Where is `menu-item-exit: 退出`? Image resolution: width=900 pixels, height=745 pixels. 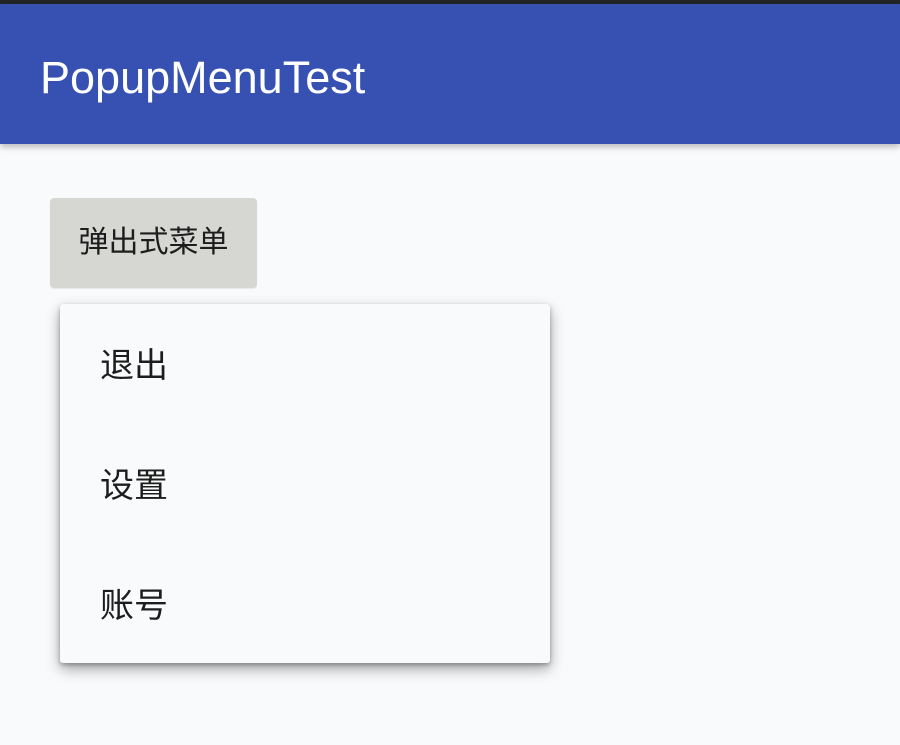
menu-item-exit: 退出 is located at coordinates (305, 364).